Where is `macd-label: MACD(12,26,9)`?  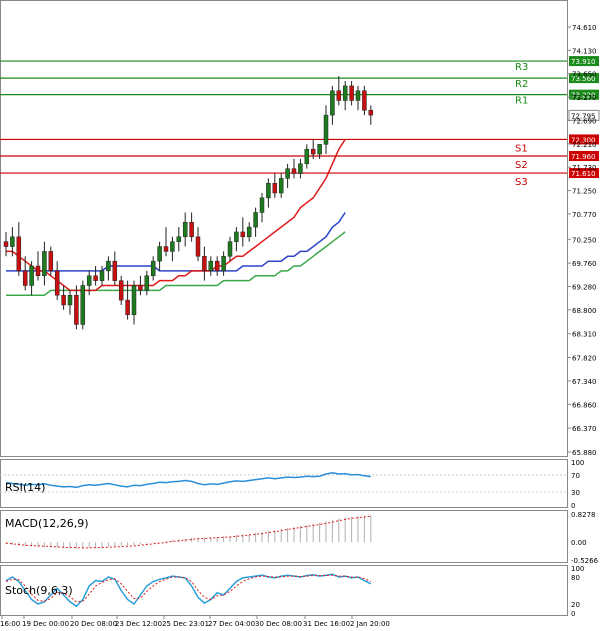 macd-label: MACD(12,26,9) is located at coordinates (47, 523).